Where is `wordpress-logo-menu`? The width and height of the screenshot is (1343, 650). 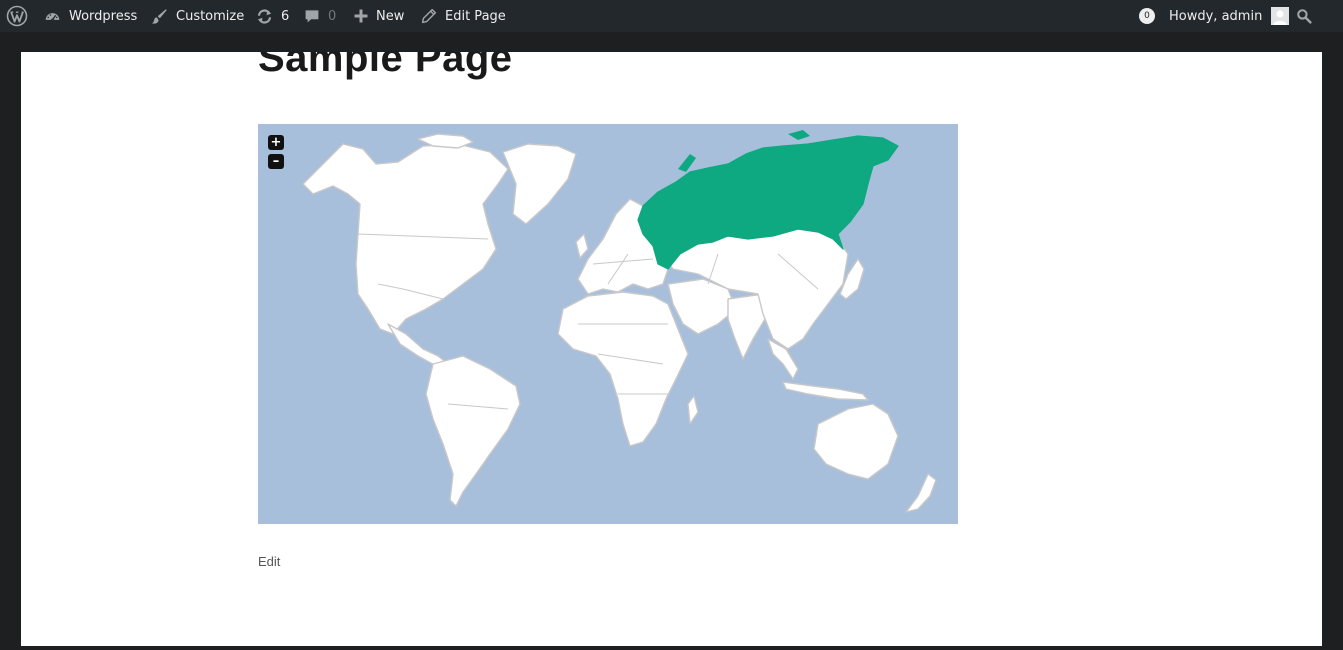 wordpress-logo-menu is located at coordinates (17, 16).